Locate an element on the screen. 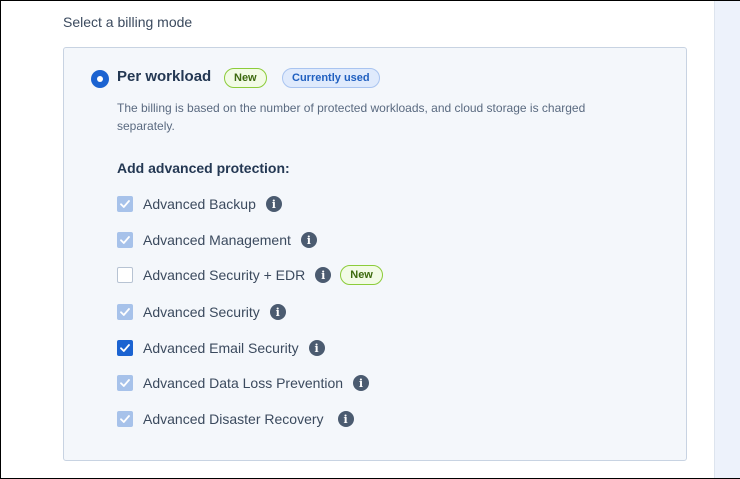  section-title: Select a billing mode is located at coordinates (128, 22).